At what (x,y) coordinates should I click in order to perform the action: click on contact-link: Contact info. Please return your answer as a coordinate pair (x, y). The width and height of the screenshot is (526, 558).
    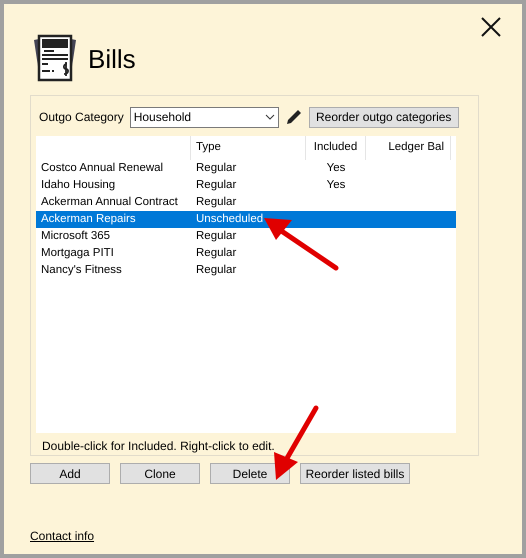
    Looking at the image, I should click on (62, 536).